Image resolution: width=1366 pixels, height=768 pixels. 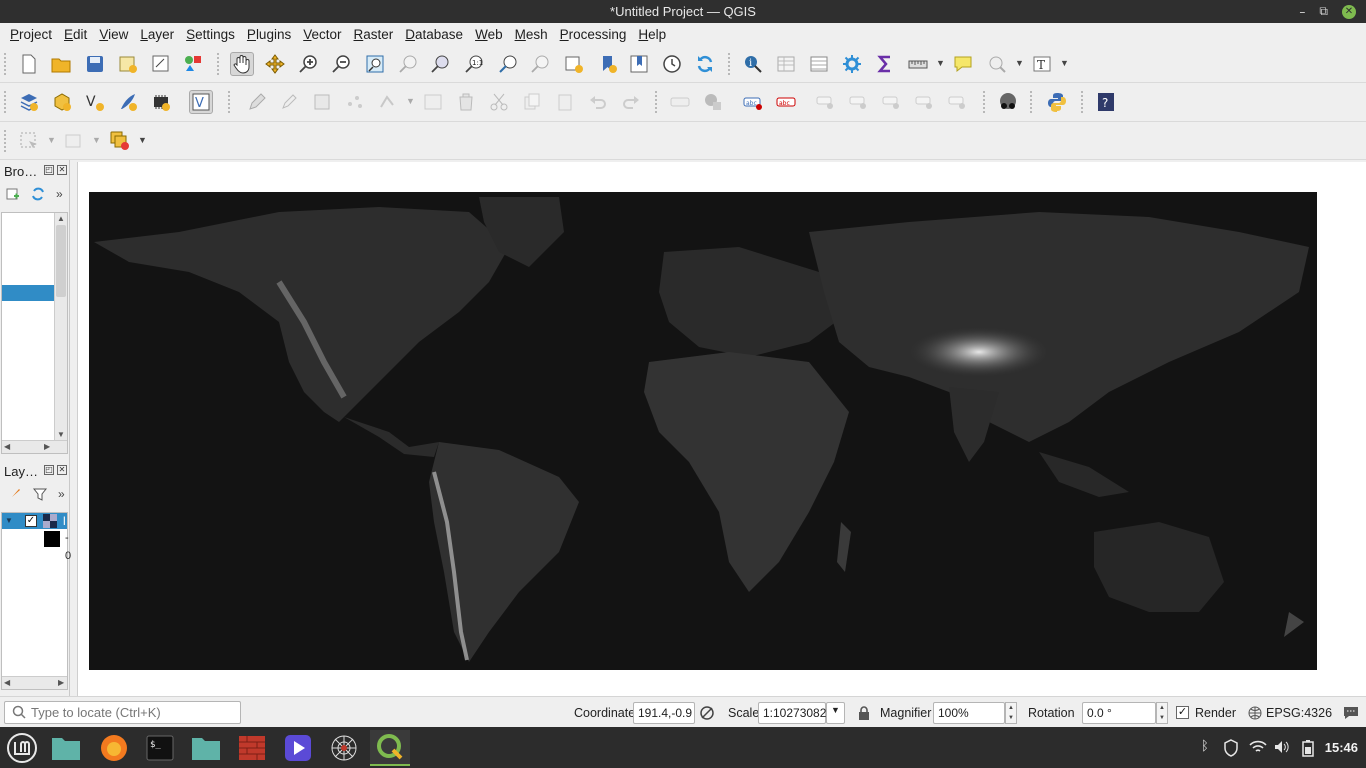 I want to click on crs-globe-icon, so click(x=1255, y=713).